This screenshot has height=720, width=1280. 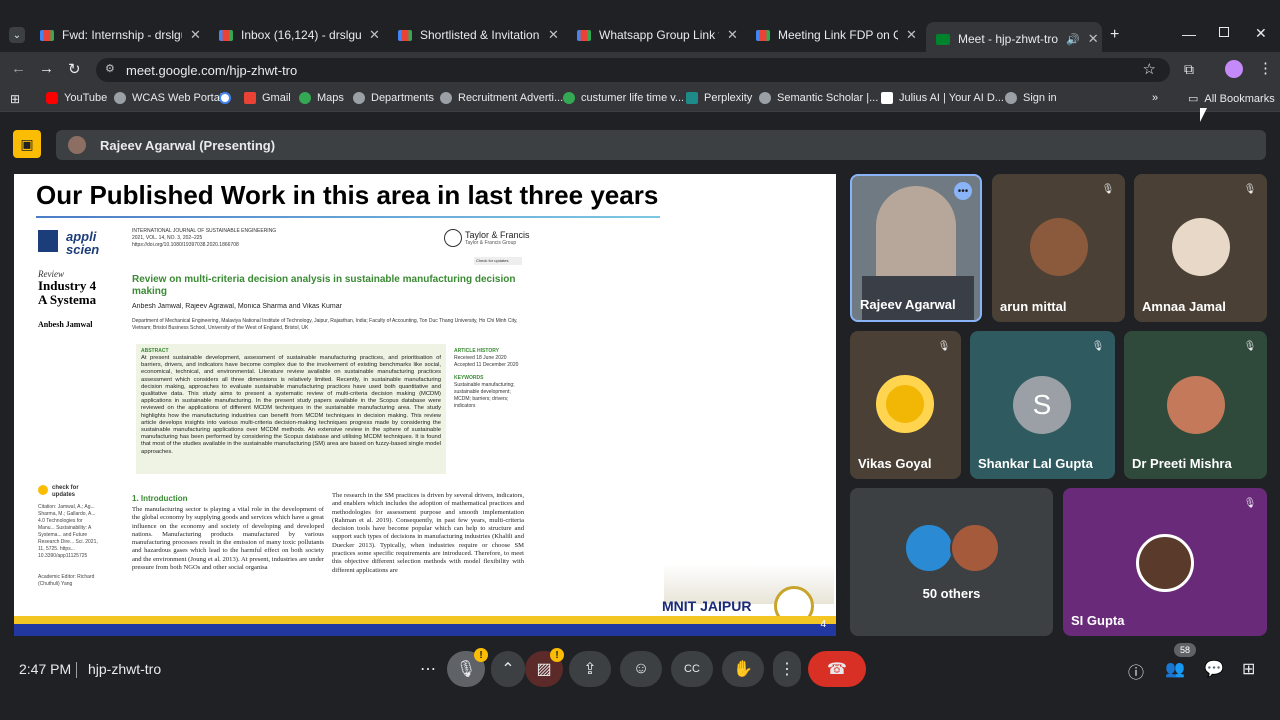 I want to click on leave-call-button: ☎, so click(x=837, y=669).